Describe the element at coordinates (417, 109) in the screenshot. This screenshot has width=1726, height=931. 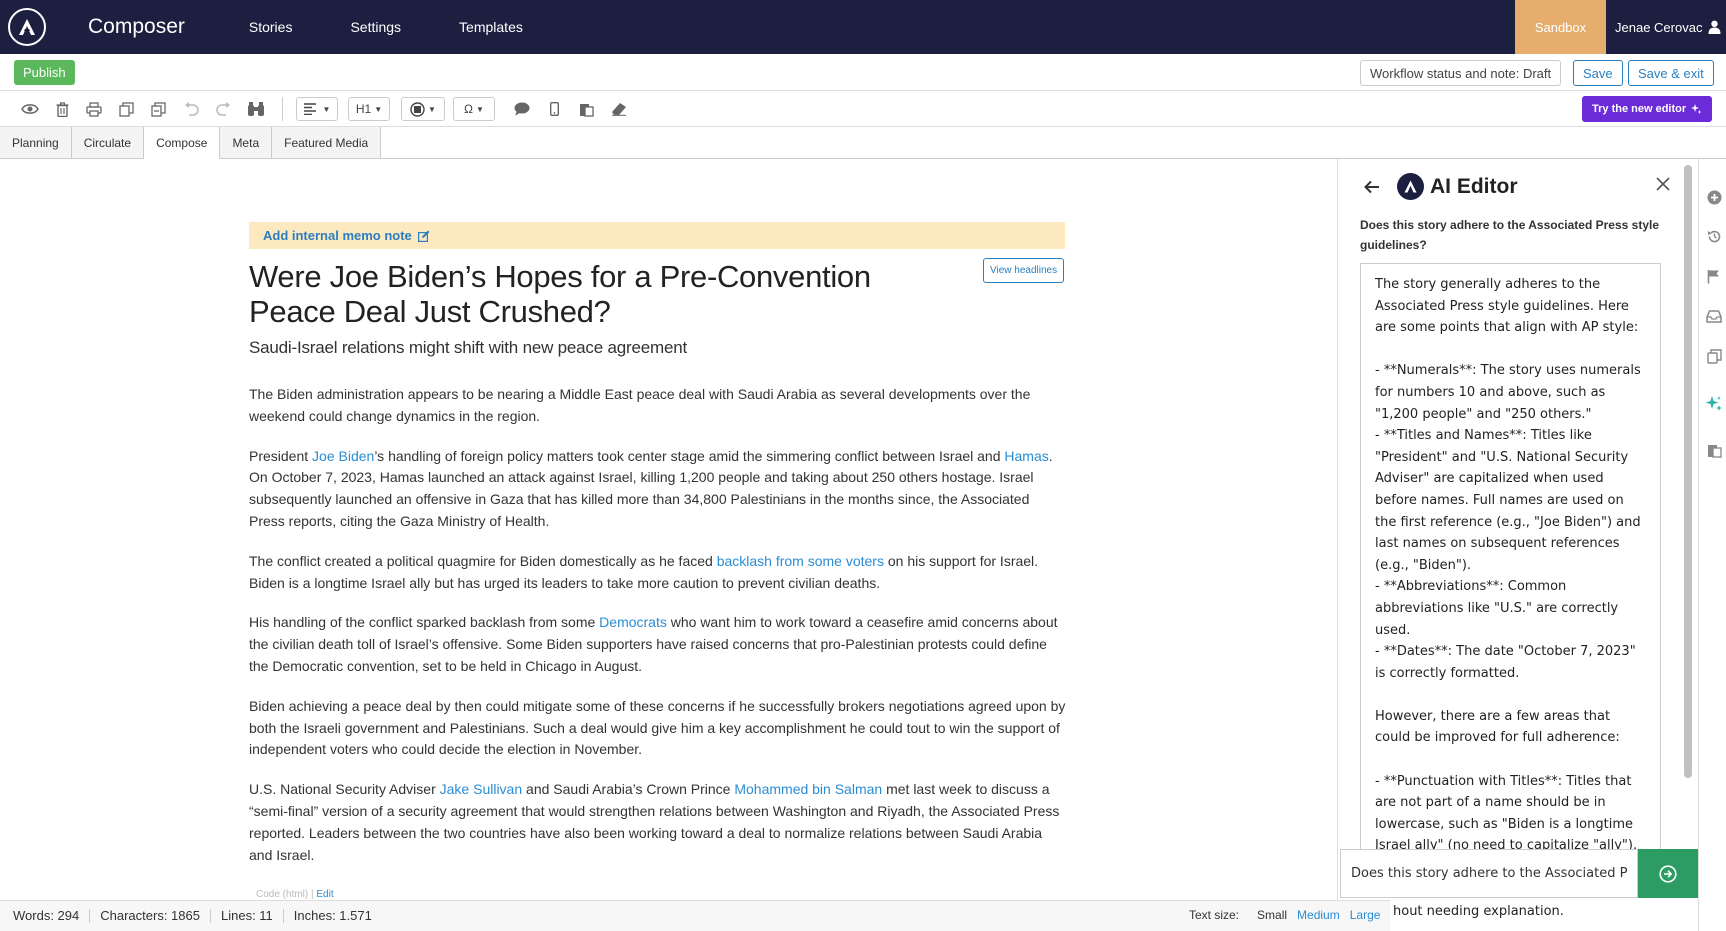
I see `gallery-icon` at that location.